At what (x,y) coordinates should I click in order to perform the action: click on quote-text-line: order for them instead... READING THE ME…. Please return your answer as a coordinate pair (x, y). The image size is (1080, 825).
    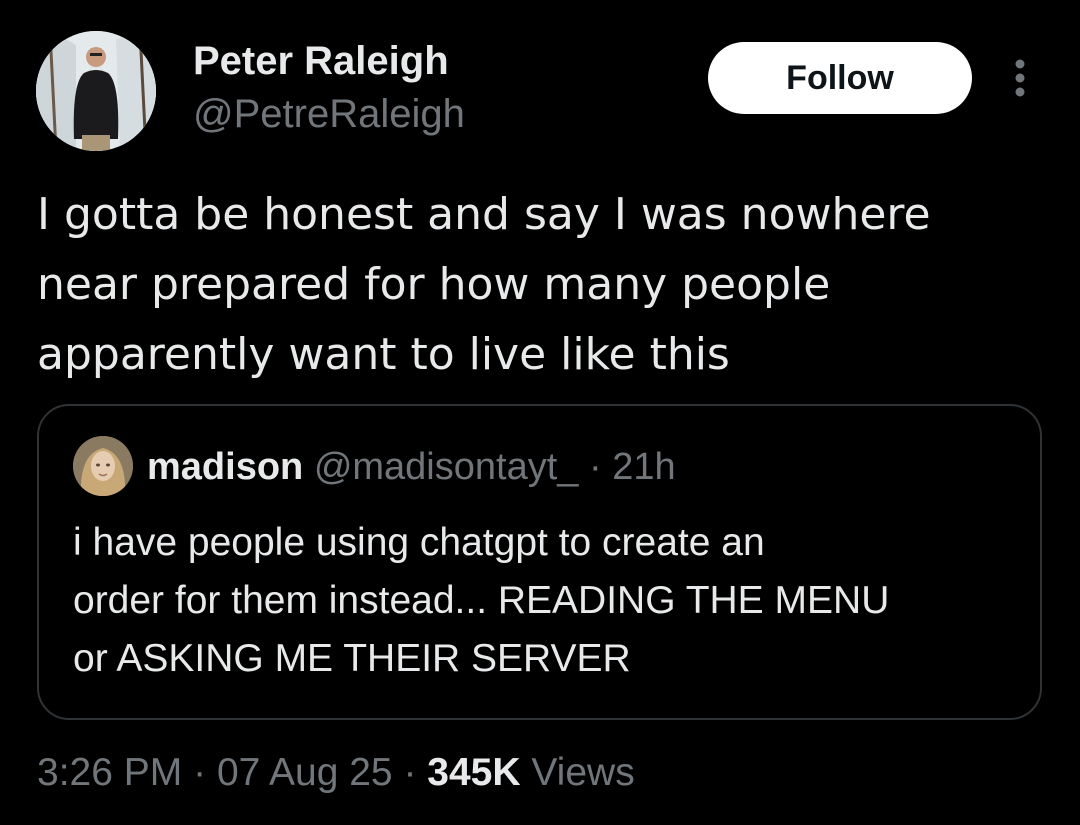
    Looking at the image, I should click on (481, 600).